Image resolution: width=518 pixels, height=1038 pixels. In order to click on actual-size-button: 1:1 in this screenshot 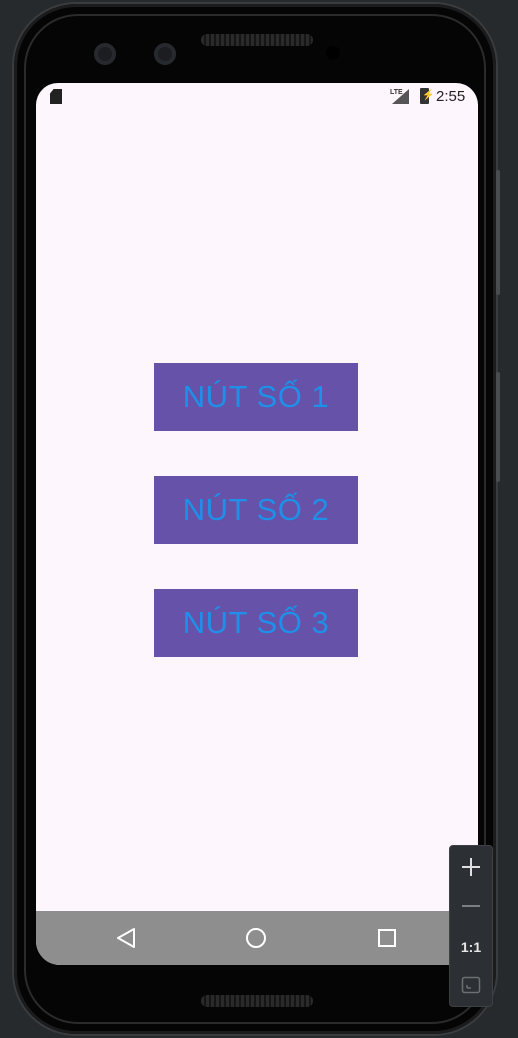, I will do `click(471, 947)`.